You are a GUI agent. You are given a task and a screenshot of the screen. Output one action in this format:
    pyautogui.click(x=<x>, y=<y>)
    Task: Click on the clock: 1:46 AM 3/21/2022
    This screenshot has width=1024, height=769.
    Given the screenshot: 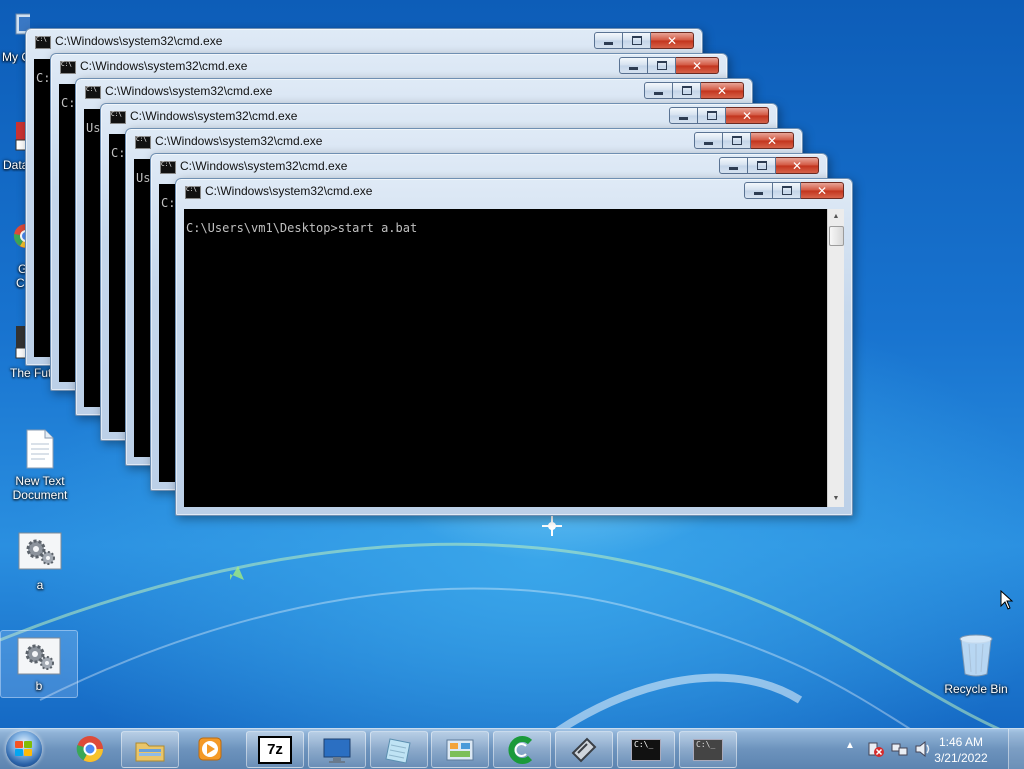 What is the action you would take?
    pyautogui.click(x=961, y=750)
    